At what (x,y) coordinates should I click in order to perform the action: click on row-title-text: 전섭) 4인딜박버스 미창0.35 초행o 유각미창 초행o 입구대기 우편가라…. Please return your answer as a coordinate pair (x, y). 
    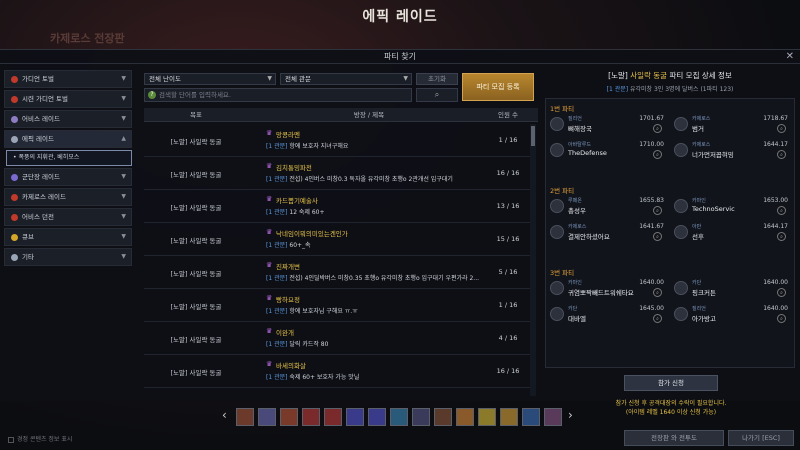
    Looking at the image, I should click on (384, 278).